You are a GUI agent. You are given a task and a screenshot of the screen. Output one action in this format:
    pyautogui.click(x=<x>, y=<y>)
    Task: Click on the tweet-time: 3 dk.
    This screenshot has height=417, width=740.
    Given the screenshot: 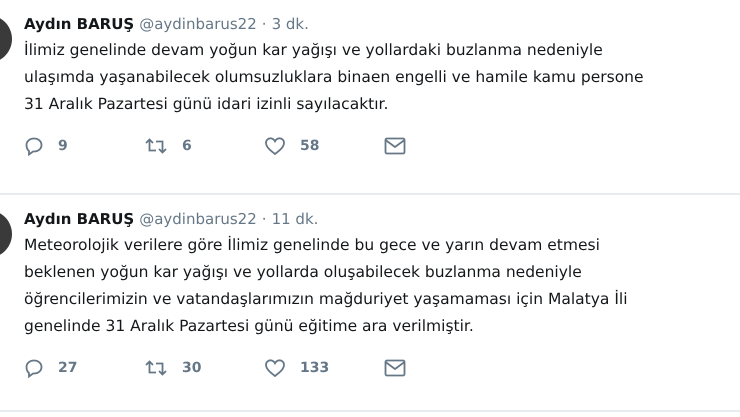 What is the action you would take?
    pyautogui.click(x=290, y=24)
    